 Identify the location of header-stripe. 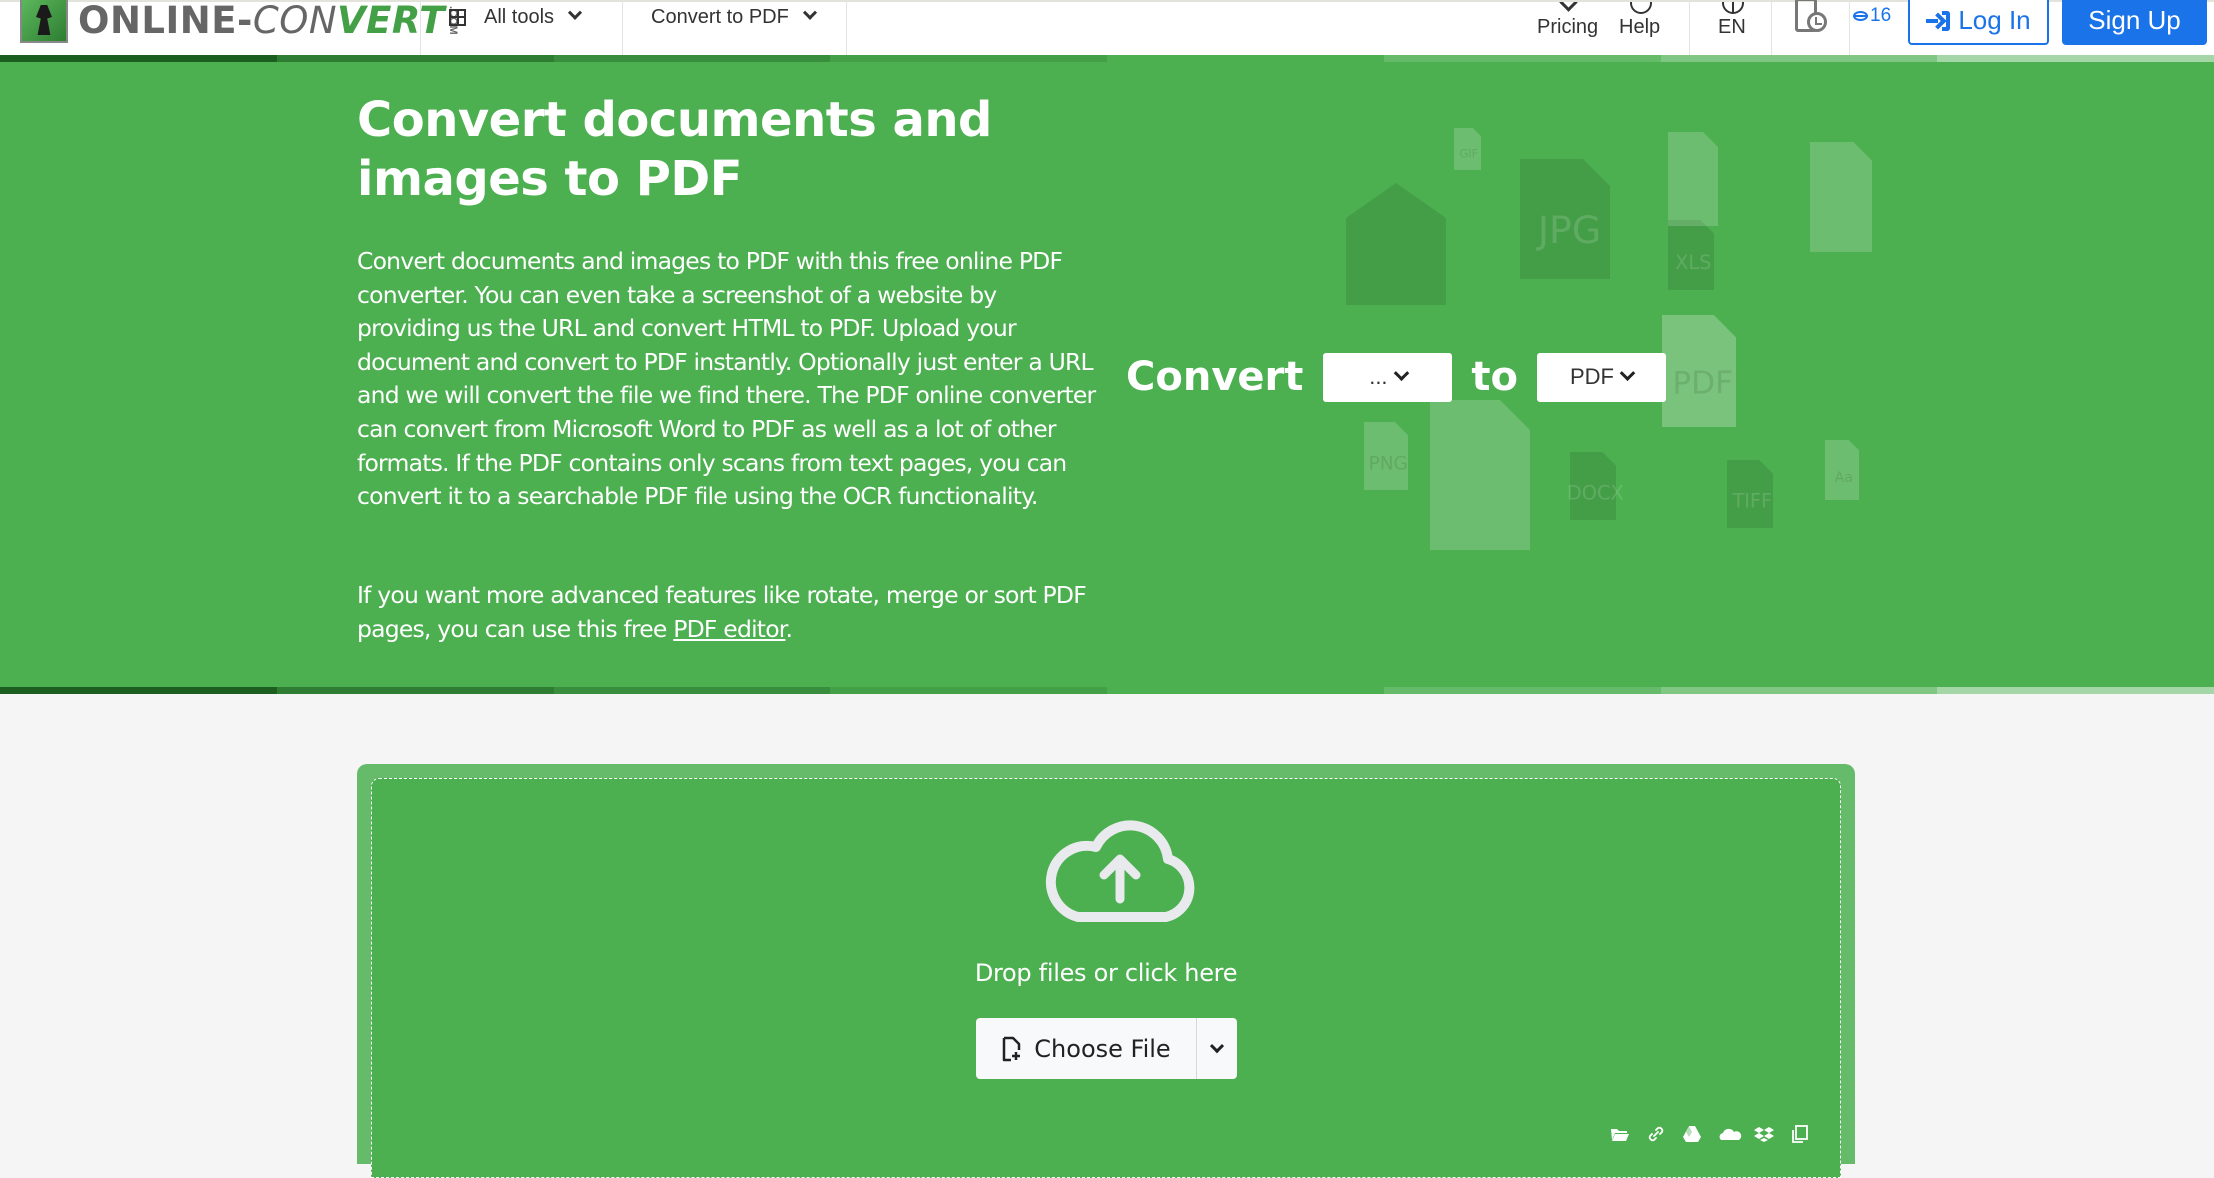
(1107, 58).